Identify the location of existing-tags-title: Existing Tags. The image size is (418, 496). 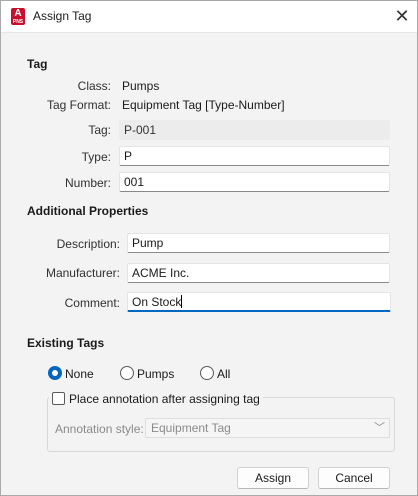
(66, 343).